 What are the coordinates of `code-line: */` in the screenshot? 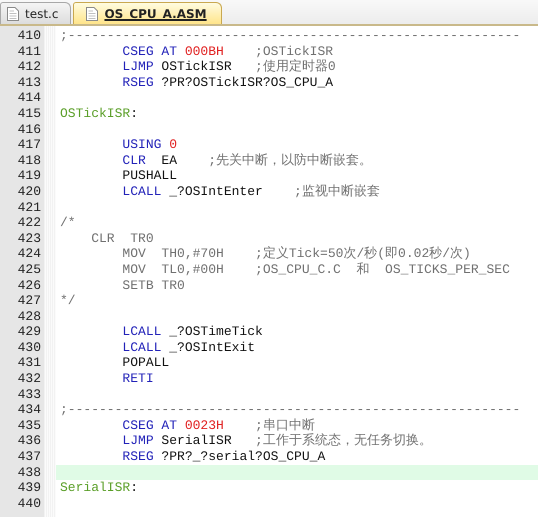 It's located at (68, 301).